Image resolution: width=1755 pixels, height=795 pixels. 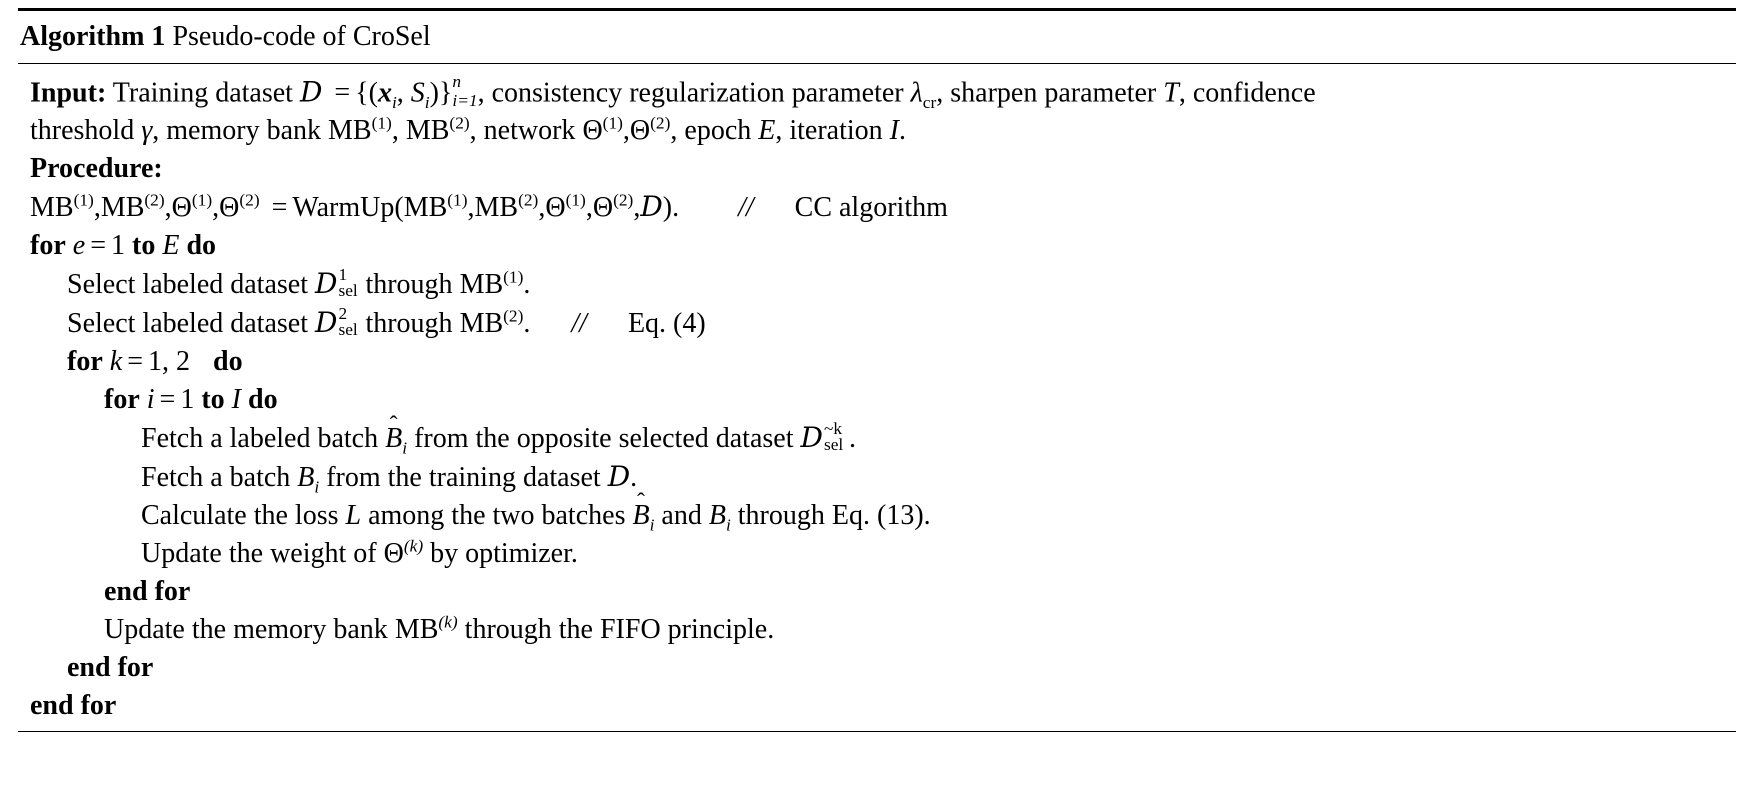 I want to click on line-end-for-epoch: end for, so click(x=877, y=706).